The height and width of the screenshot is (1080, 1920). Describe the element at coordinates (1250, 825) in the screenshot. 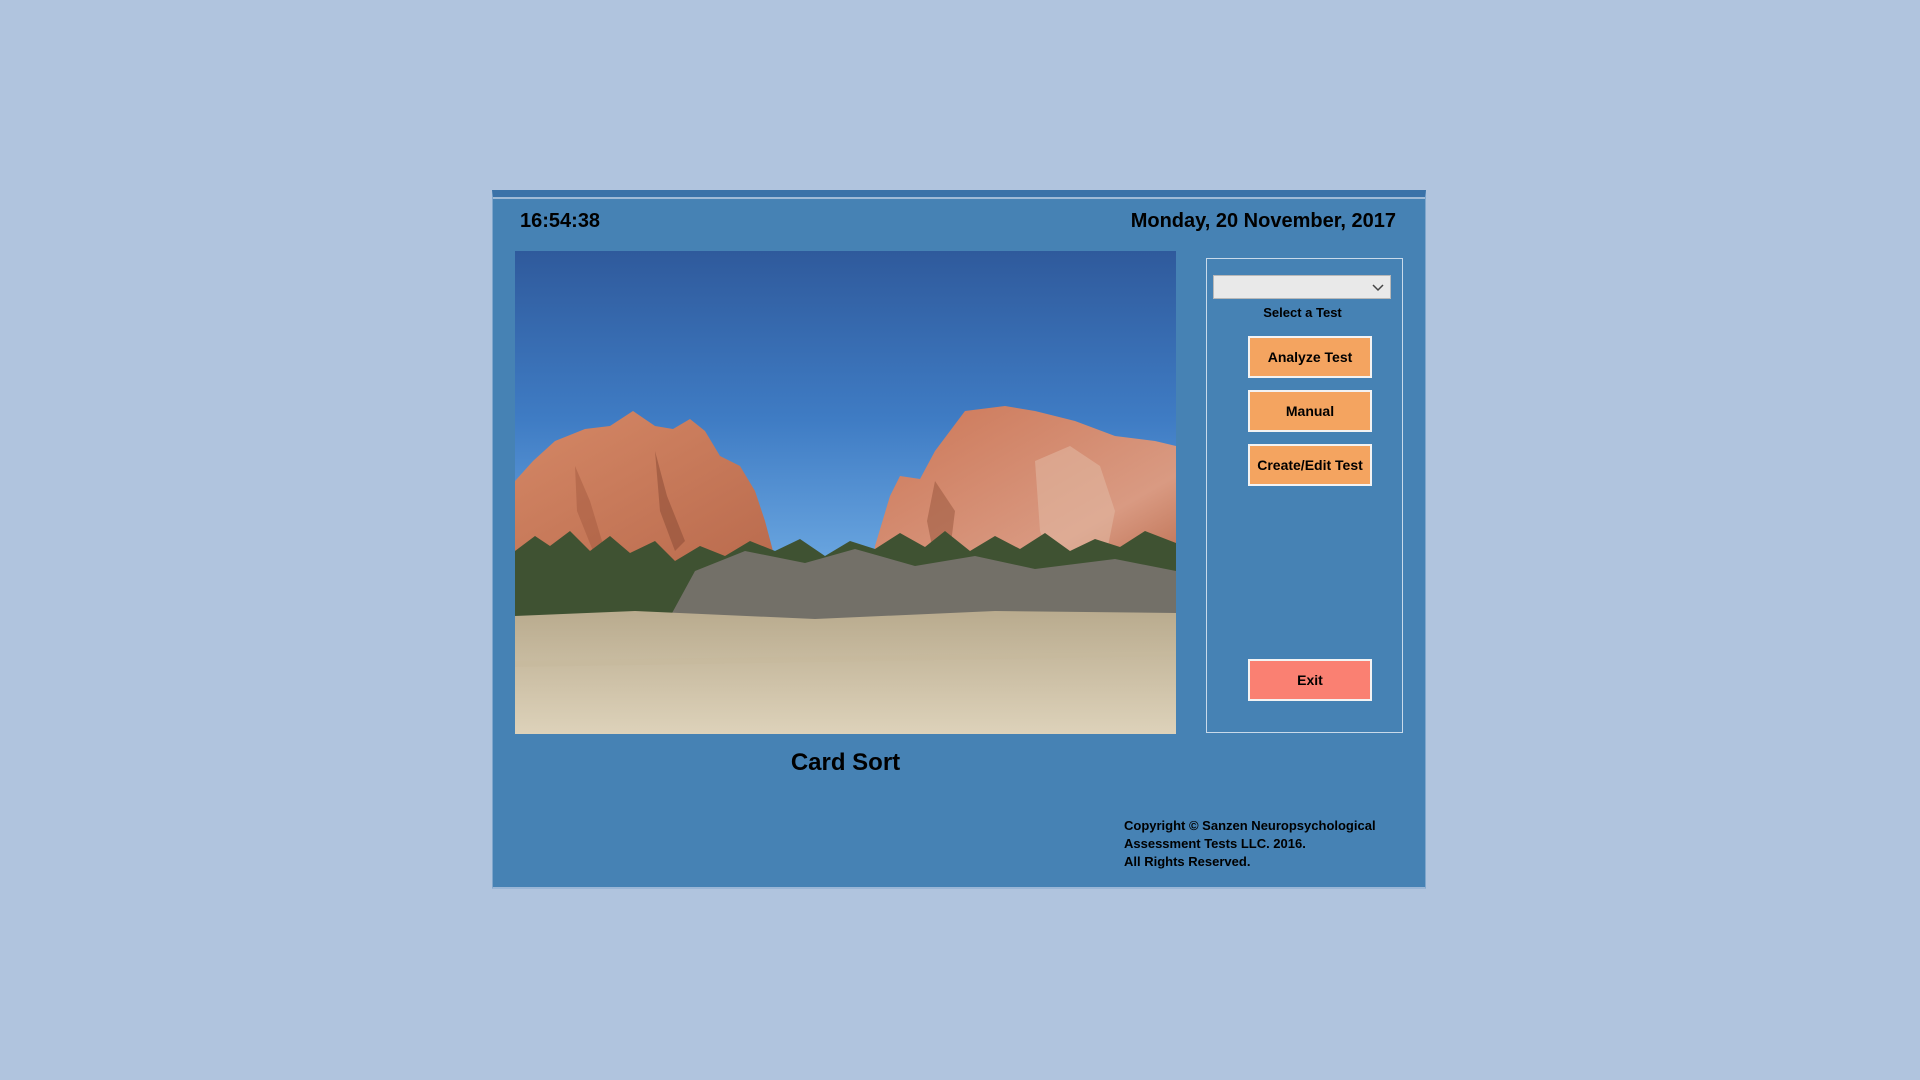

I see `copyright-line: Copyright © Sanzen Neuropsychological` at that location.